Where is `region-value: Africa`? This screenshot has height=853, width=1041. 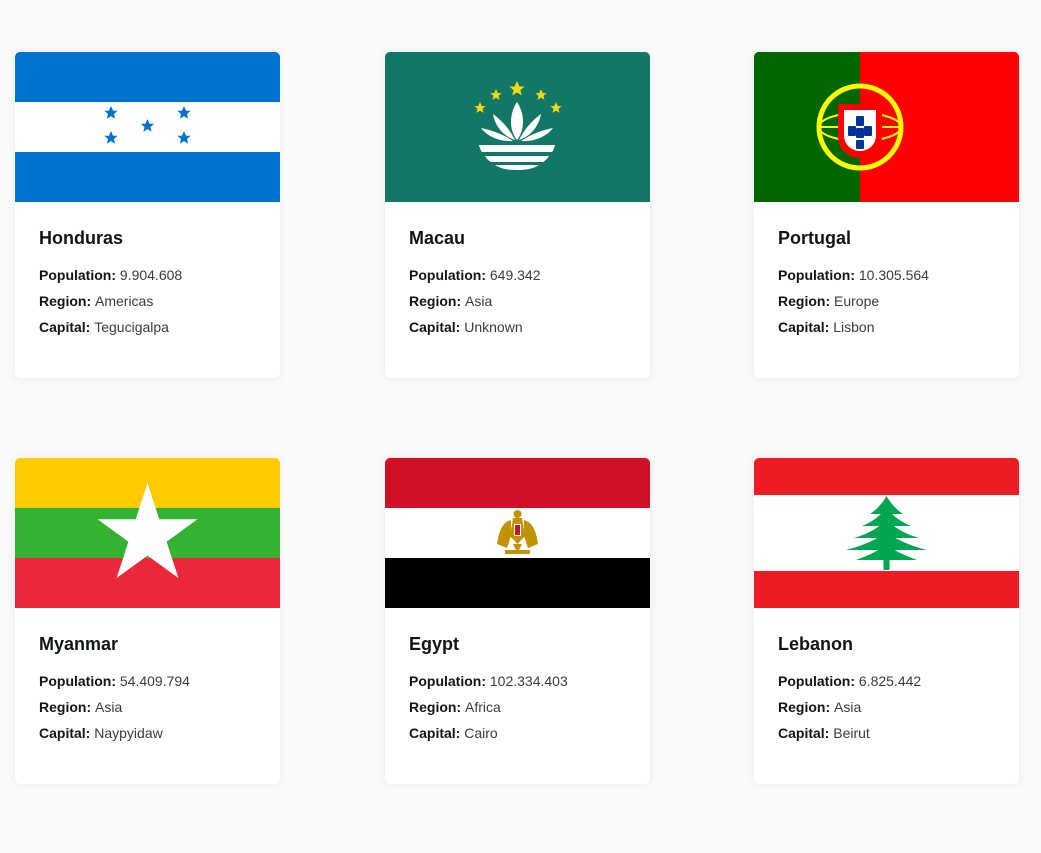 region-value: Africa is located at coordinates (483, 707).